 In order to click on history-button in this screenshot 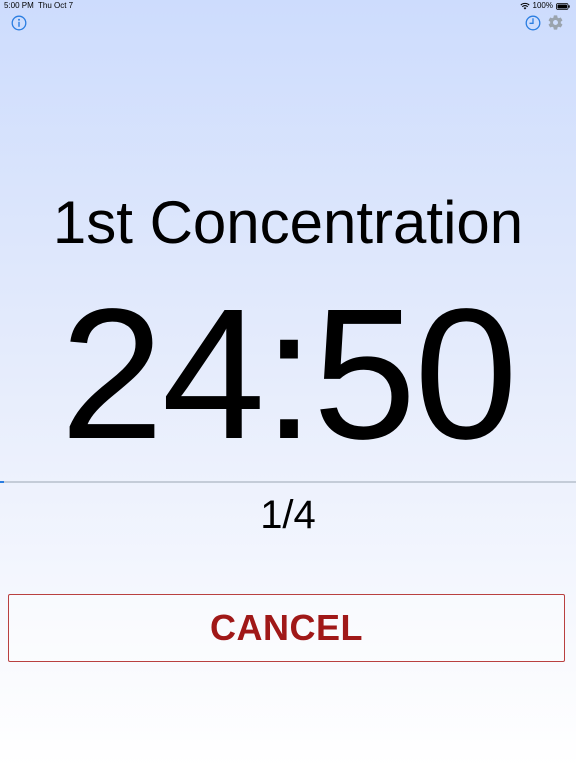, I will do `click(533, 25)`.